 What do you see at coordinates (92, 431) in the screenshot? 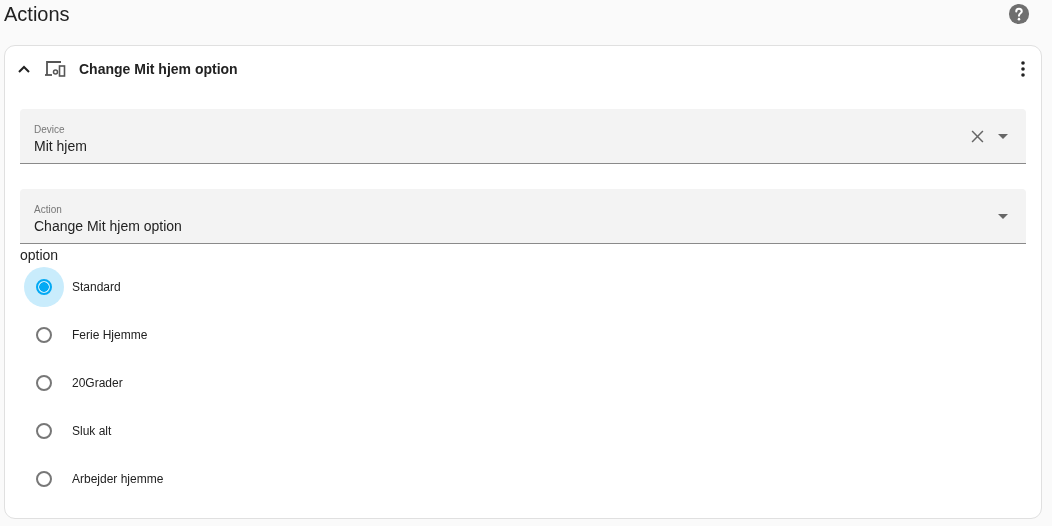
I see `radio-label: Sluk alt` at bounding box center [92, 431].